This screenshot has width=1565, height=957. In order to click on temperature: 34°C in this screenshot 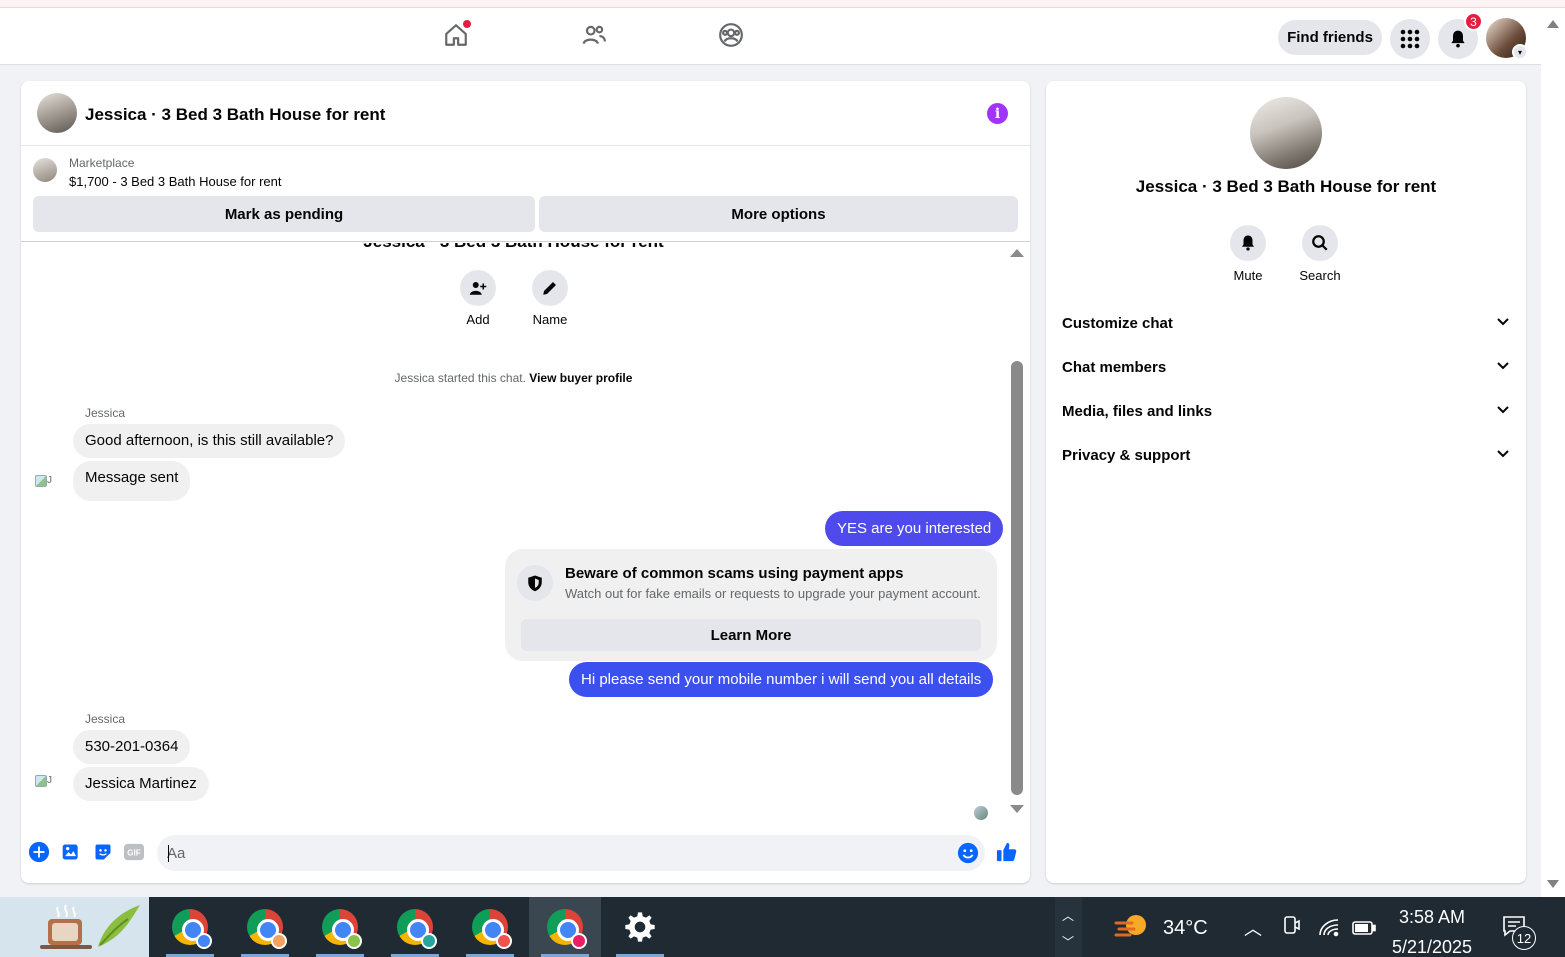, I will do `click(1185, 928)`.